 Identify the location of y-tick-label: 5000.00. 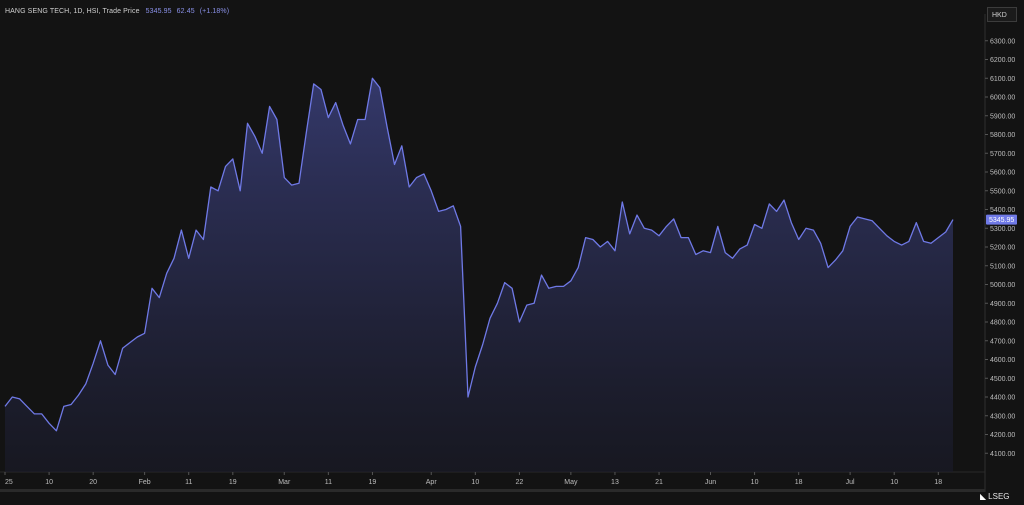
(1002, 285).